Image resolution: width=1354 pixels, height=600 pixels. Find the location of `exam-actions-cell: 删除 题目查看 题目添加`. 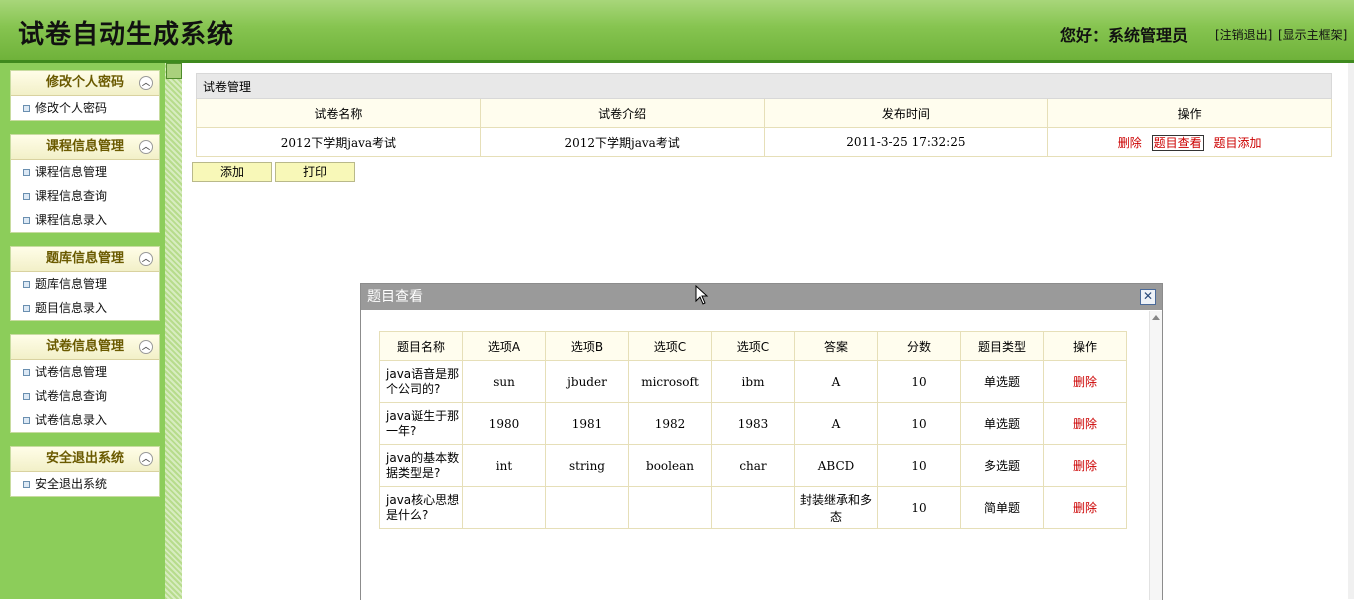

exam-actions-cell: 删除 题目查看 题目添加 is located at coordinates (1189, 142).